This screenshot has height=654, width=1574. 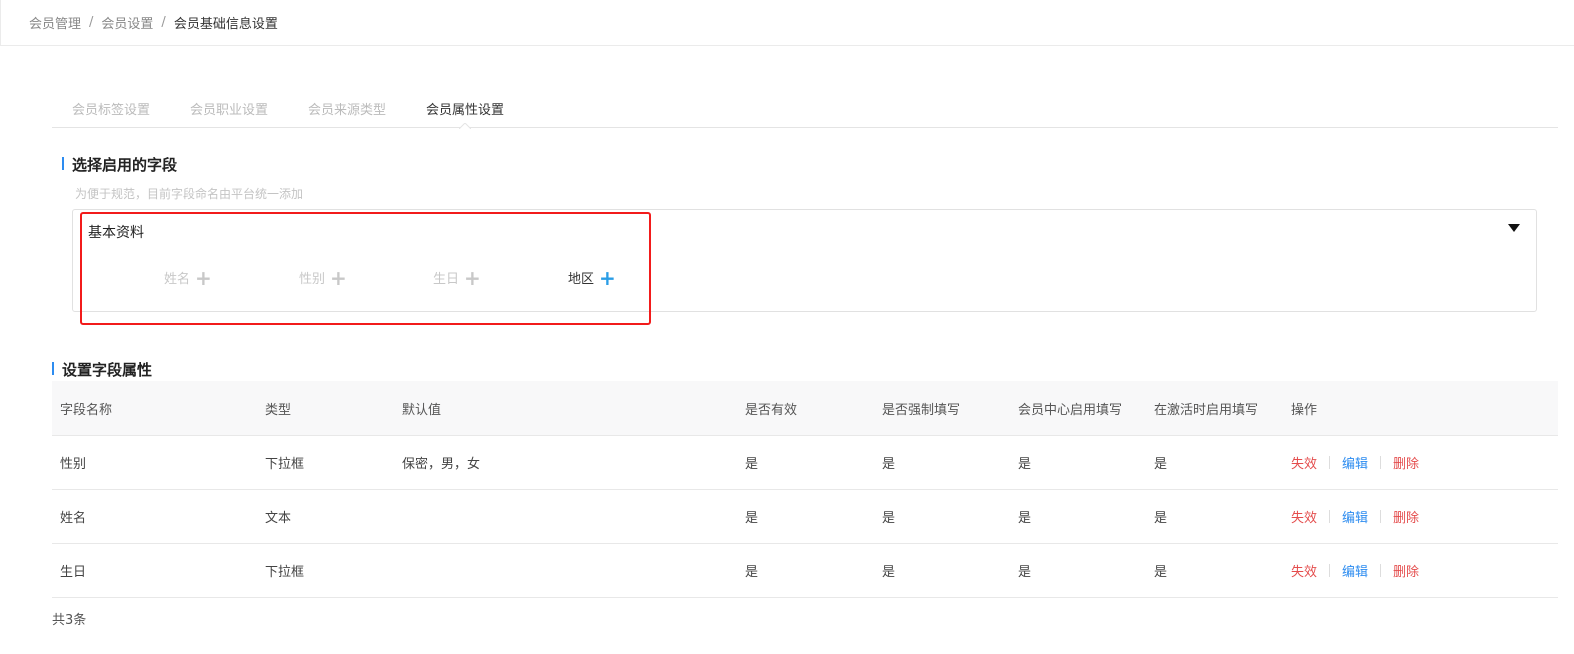 I want to click on active-tab-caret-icon, so click(x=465, y=126).